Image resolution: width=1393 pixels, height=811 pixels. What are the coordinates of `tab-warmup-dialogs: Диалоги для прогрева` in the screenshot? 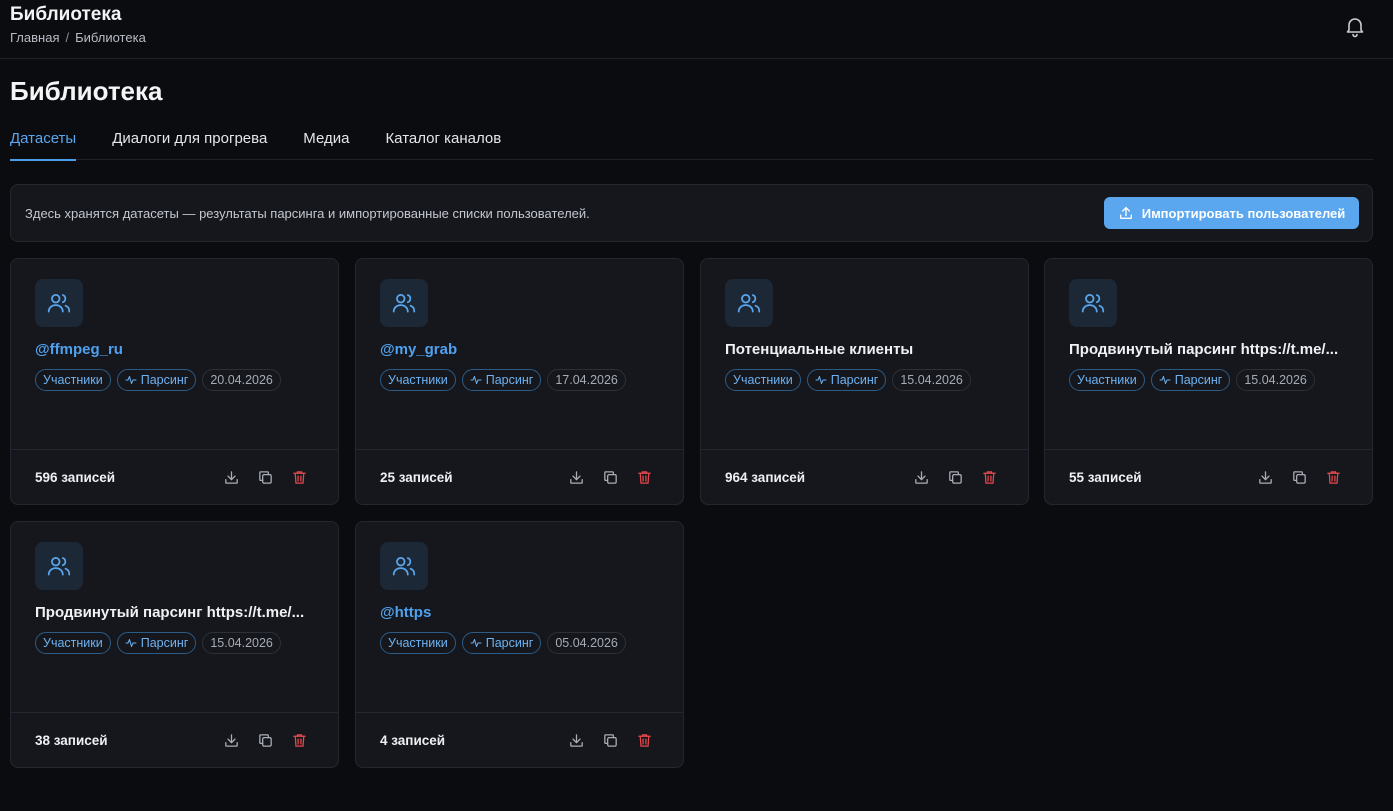 It's located at (189, 142).